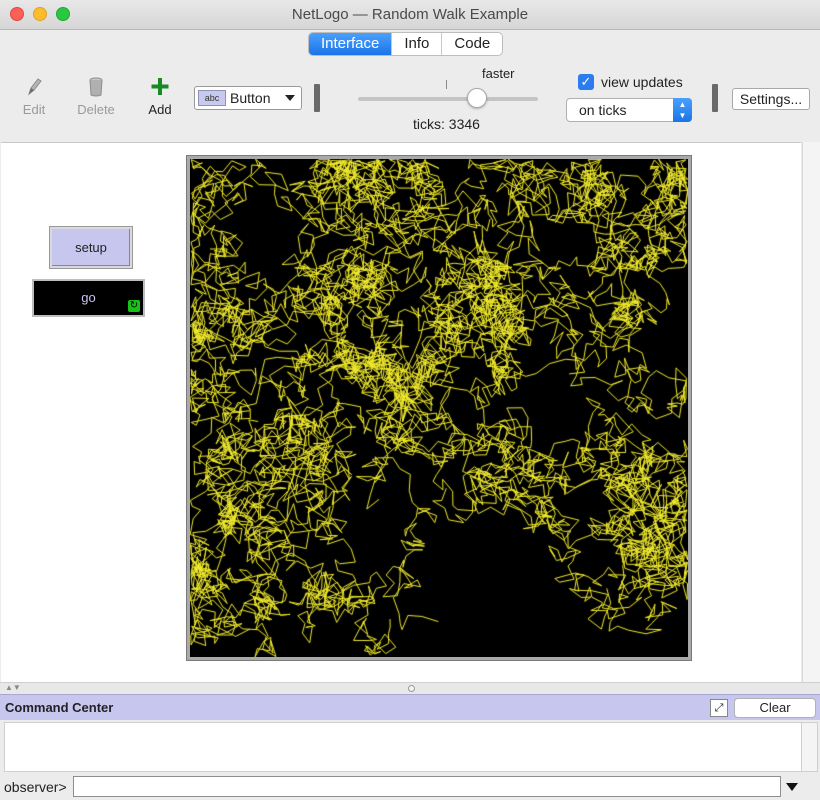 This screenshot has width=820, height=800. I want to click on go-label: go, so click(88, 297).